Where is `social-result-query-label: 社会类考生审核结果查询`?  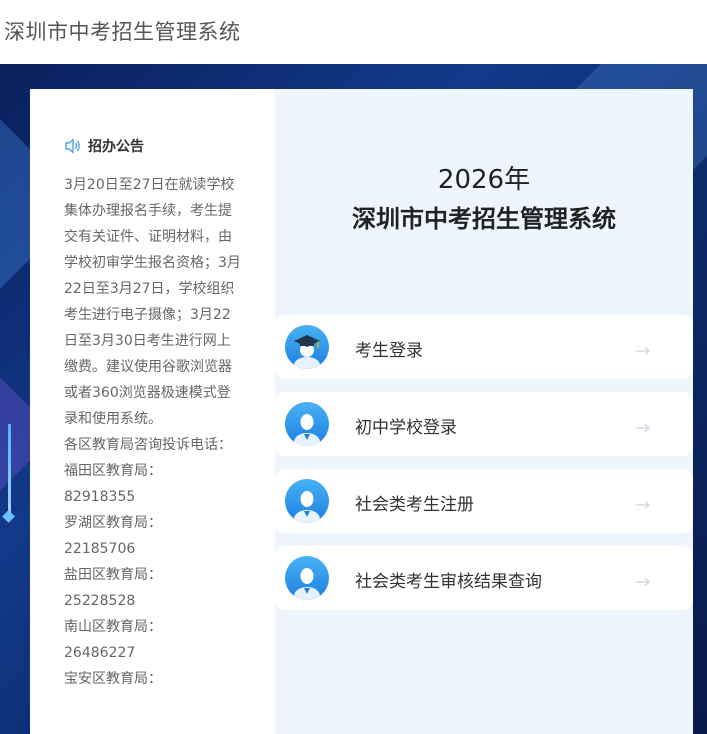 social-result-query-label: 社会类考生审核结果查询 is located at coordinates (448, 582).